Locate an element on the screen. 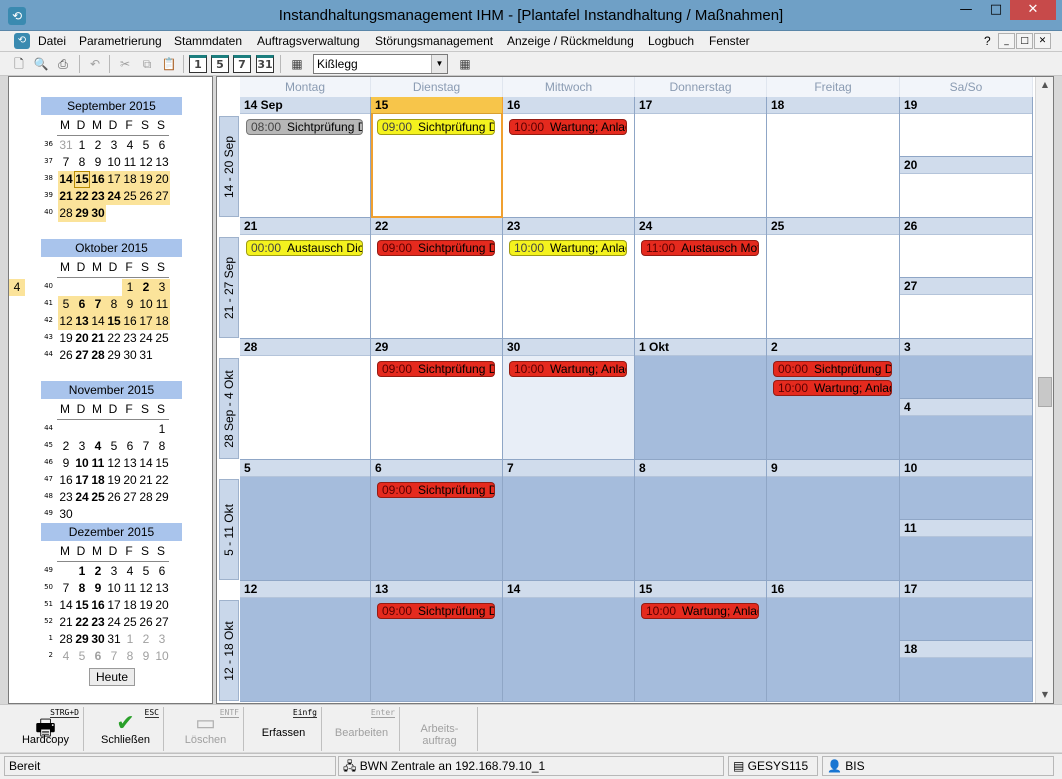 This screenshot has width=1062, height=779. saturday-cell: 17 is located at coordinates (966, 611).